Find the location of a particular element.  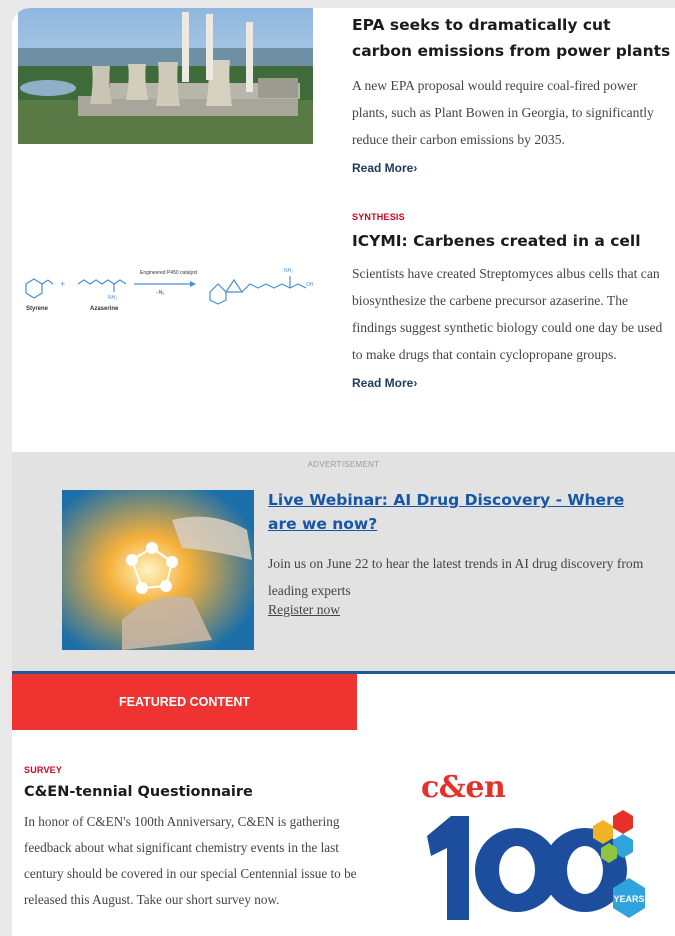

styrene-label: Styrene is located at coordinates (37, 309).